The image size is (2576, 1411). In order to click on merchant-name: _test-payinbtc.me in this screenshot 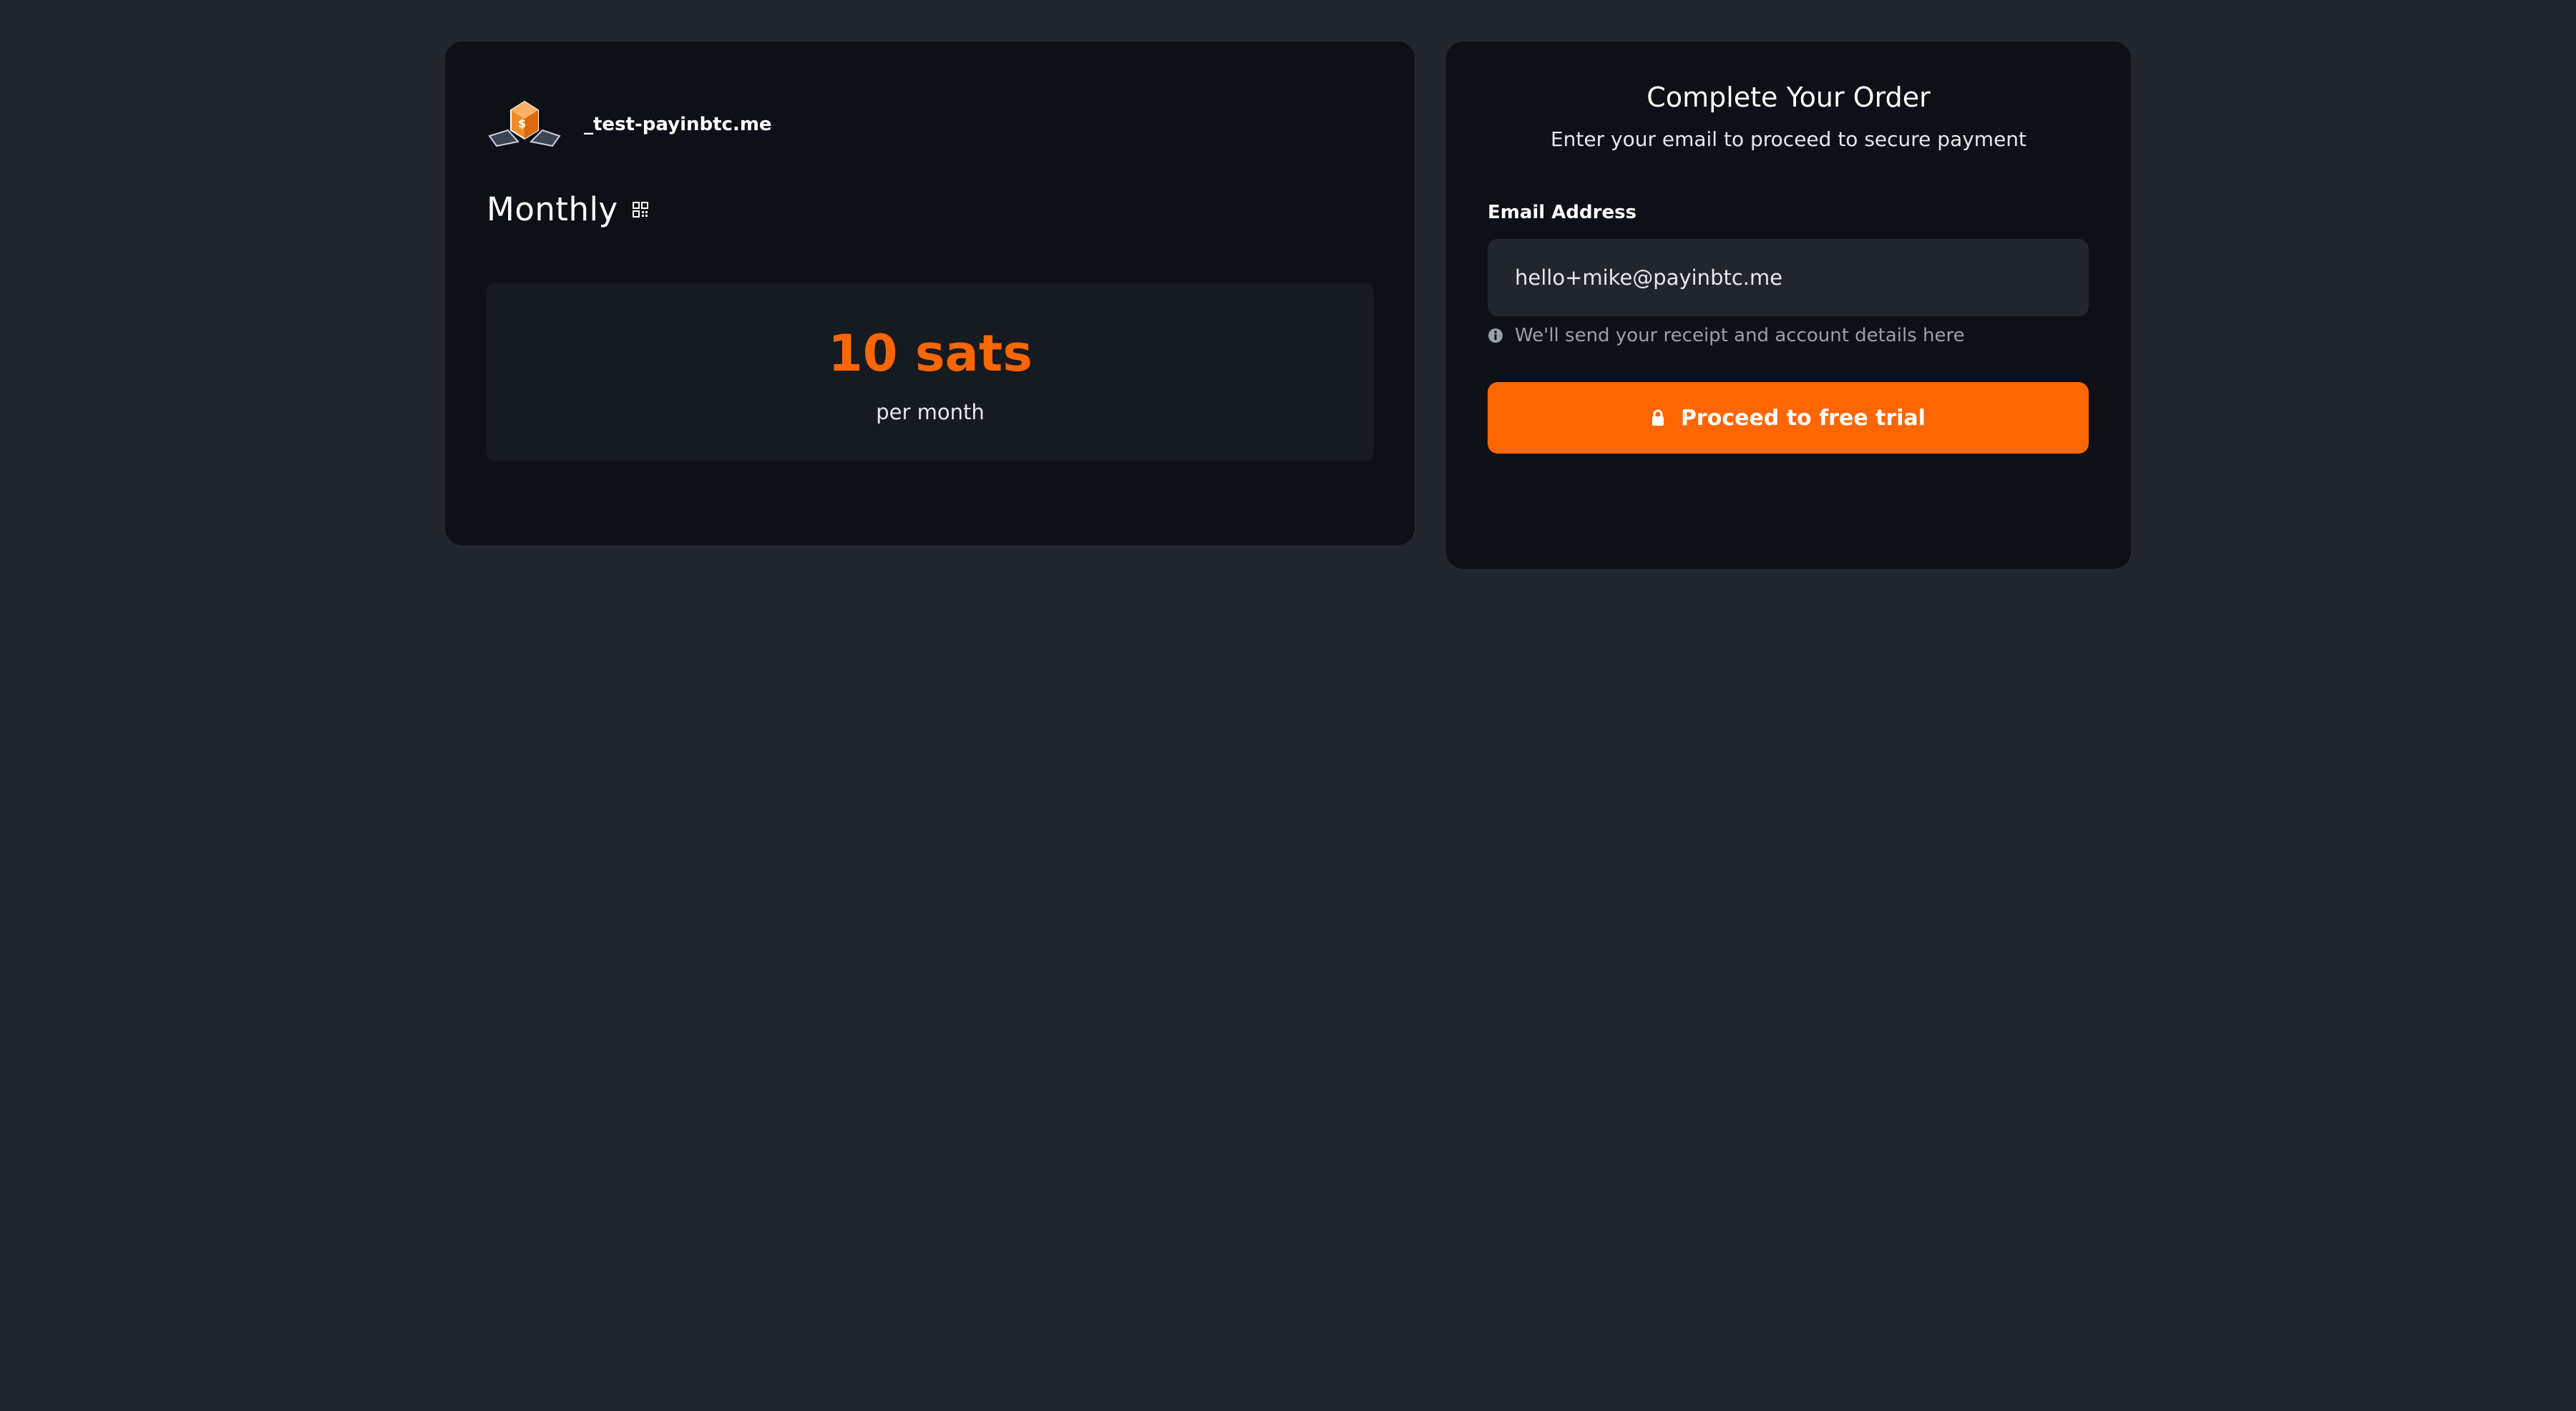, I will do `click(678, 125)`.